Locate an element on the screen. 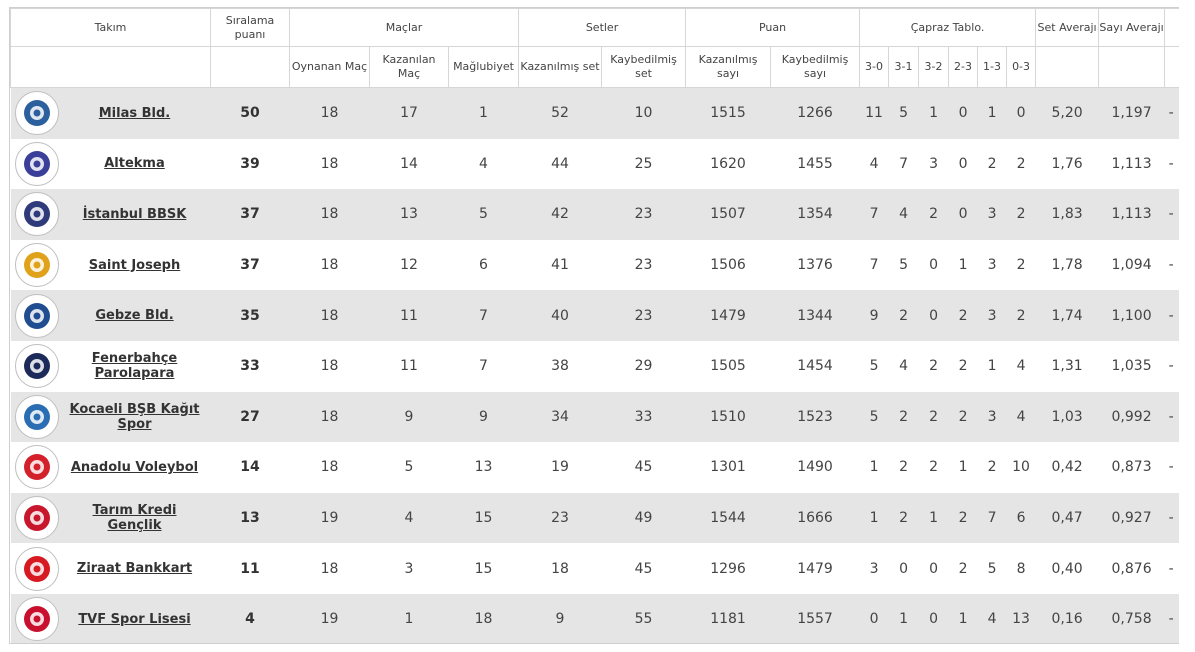 Image resolution: width=1195 pixels, height=652 pixels. points-lost-cell: 1666 is located at coordinates (815, 518).